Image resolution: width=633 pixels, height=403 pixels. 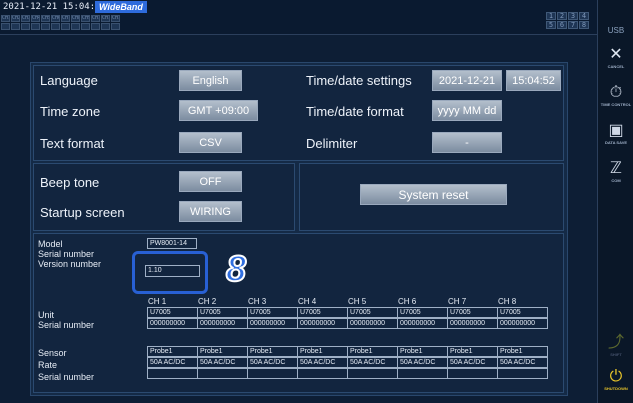 What do you see at coordinates (66, 325) in the screenshot?
I see `unit-serial-label: Serial number` at bounding box center [66, 325].